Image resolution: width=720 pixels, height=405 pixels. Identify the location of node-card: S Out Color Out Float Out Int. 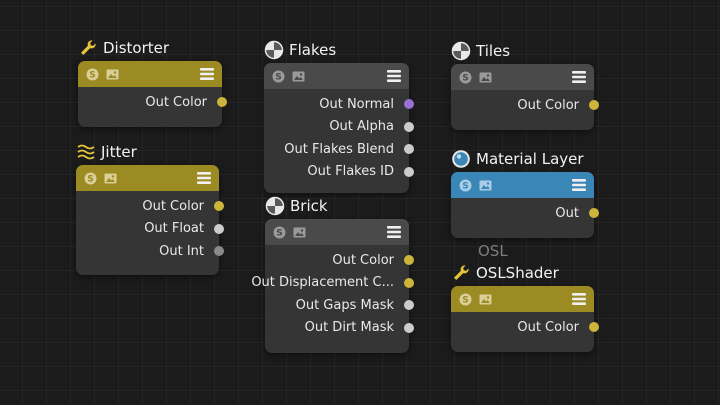
(150, 220).